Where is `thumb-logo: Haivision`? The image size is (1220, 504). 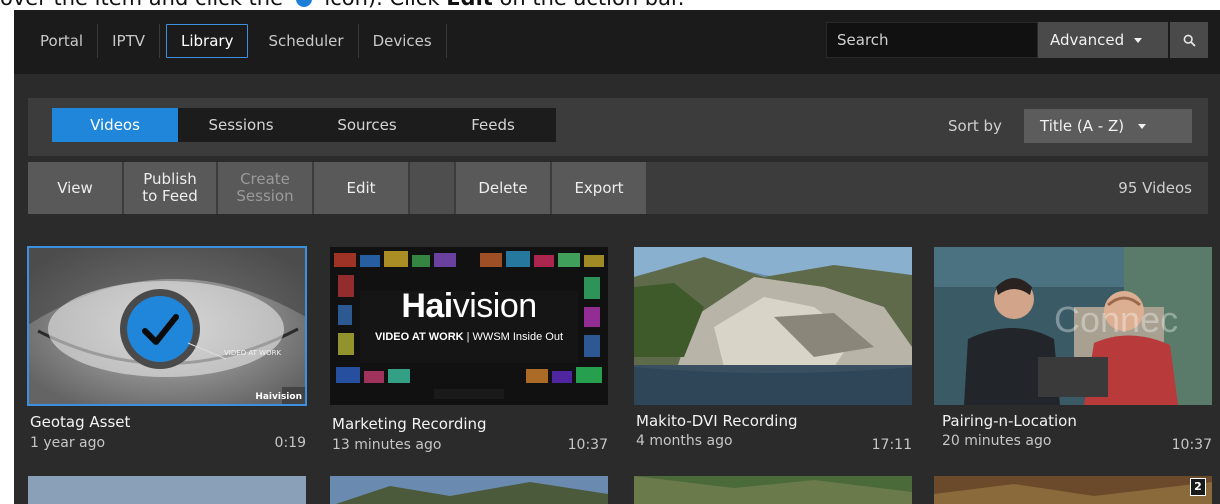 thumb-logo: Haivision is located at coordinates (469, 306).